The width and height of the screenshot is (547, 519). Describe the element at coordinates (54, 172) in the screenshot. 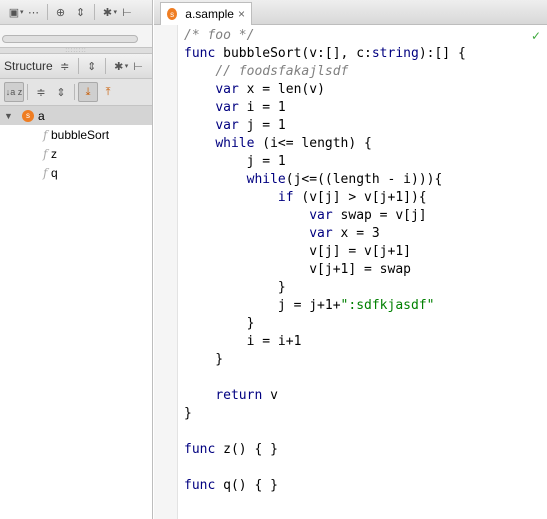

I see `tree-item-label: q` at that location.